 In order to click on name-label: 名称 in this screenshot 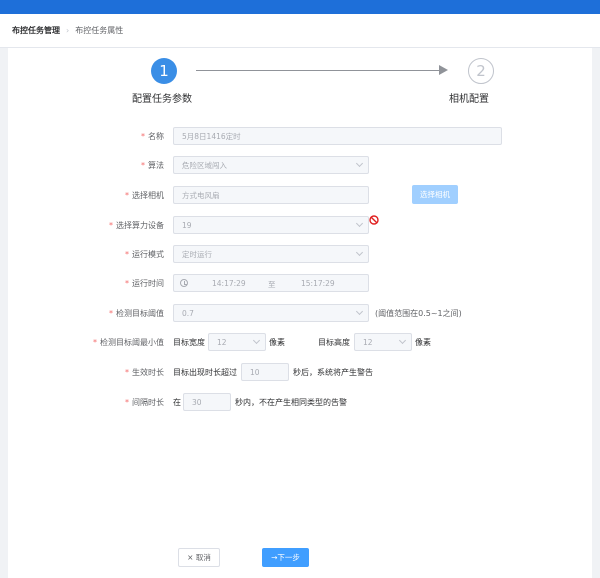, I will do `click(156, 136)`.